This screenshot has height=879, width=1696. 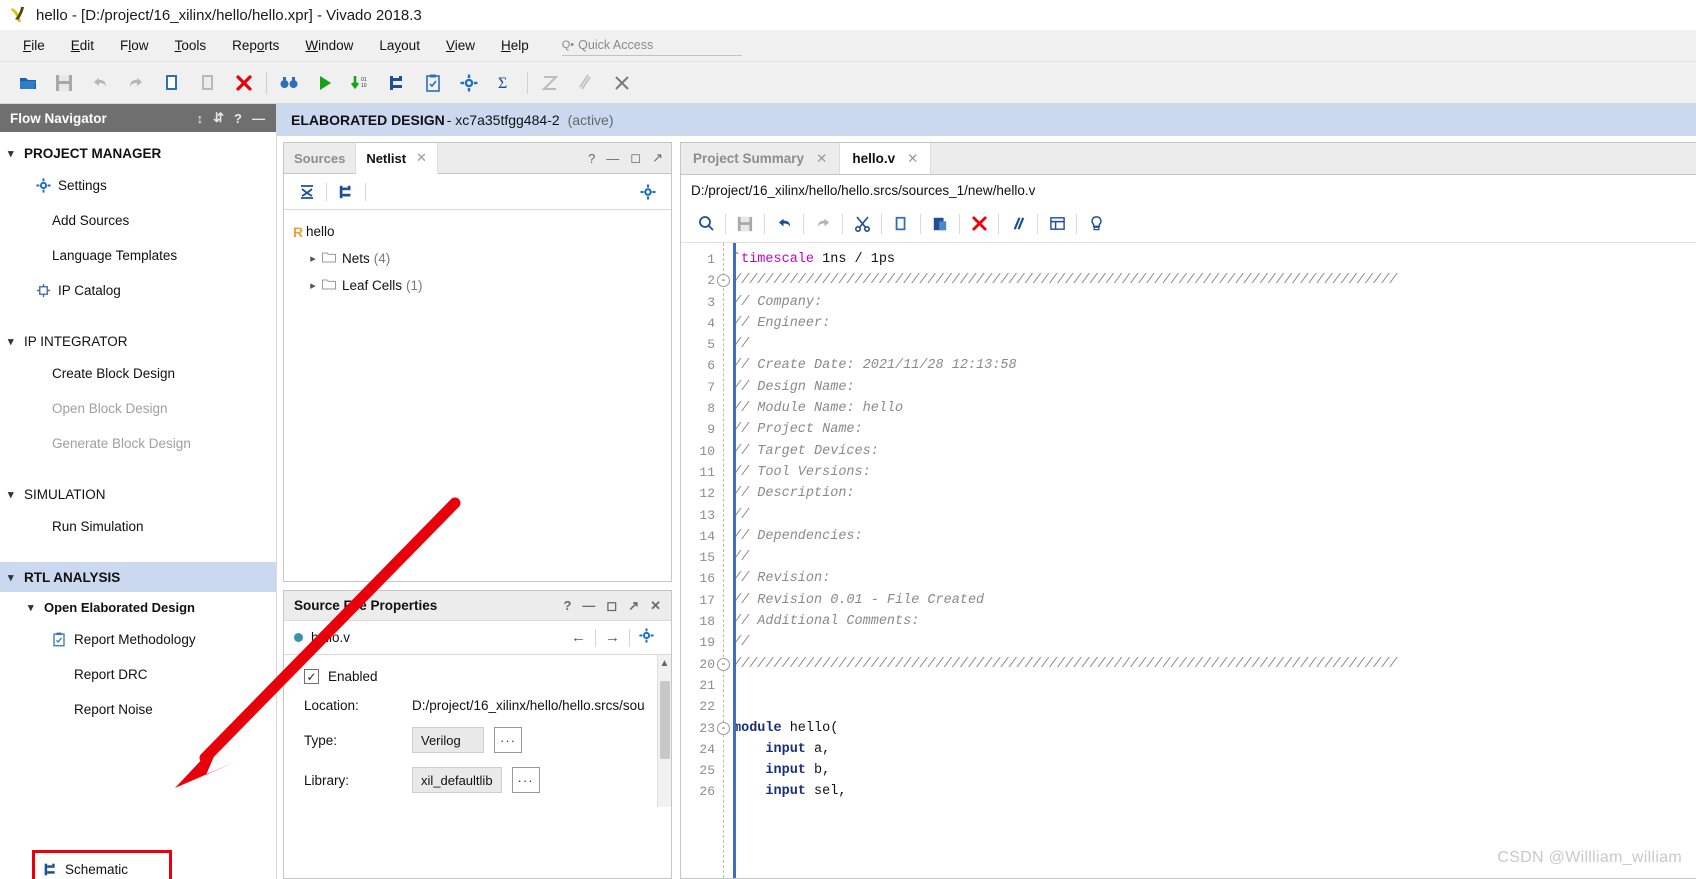 I want to click on code-line: // Revision:, so click(x=1214, y=578).